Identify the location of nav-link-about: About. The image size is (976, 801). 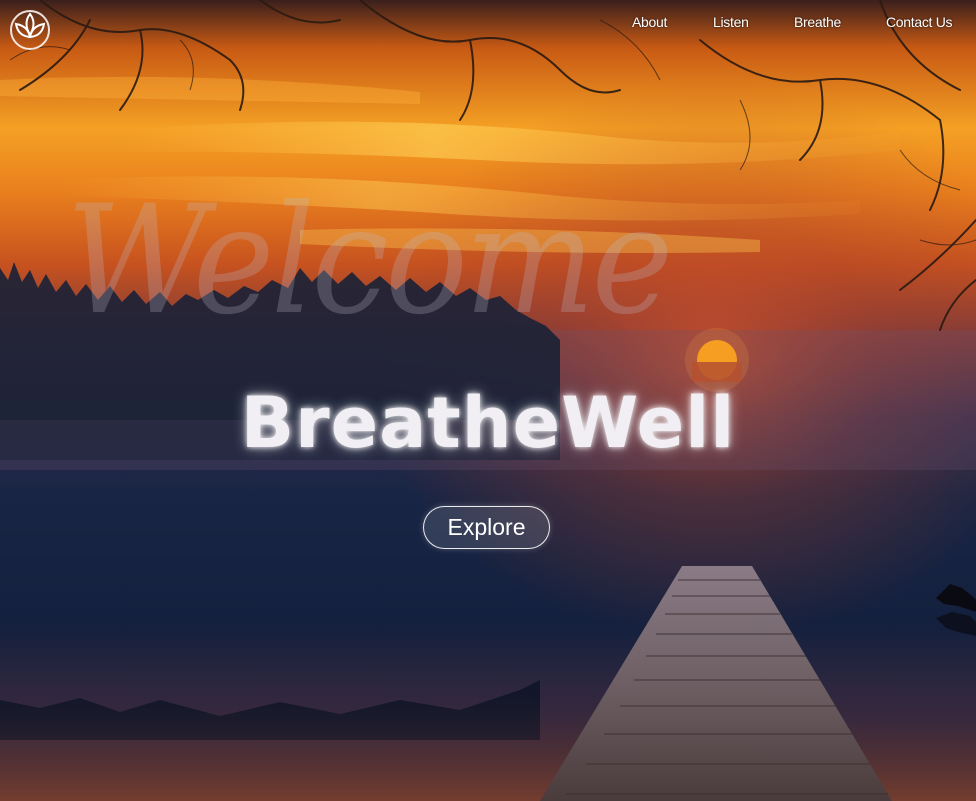
(649, 22).